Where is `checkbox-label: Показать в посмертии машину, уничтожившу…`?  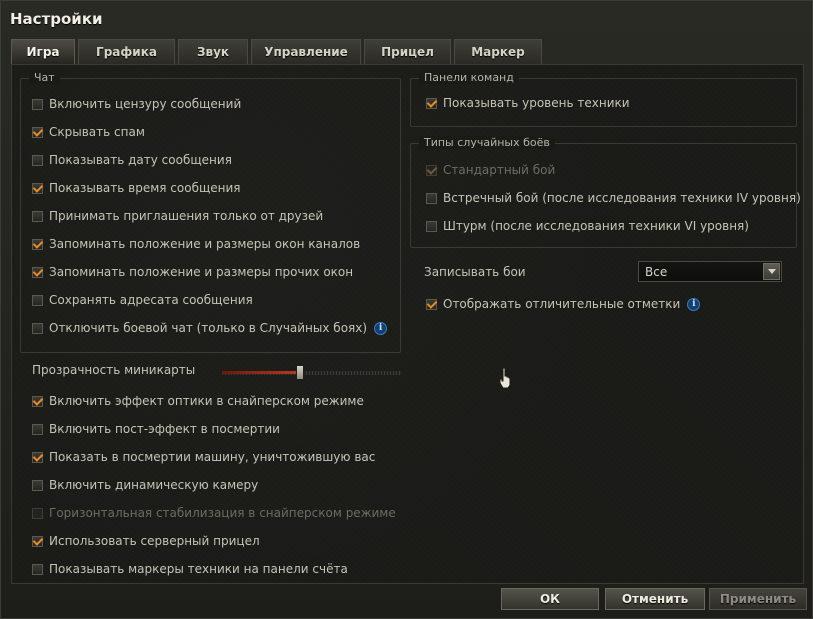
checkbox-label: Показать в посмертии машину, уничтожившу… is located at coordinates (212, 457).